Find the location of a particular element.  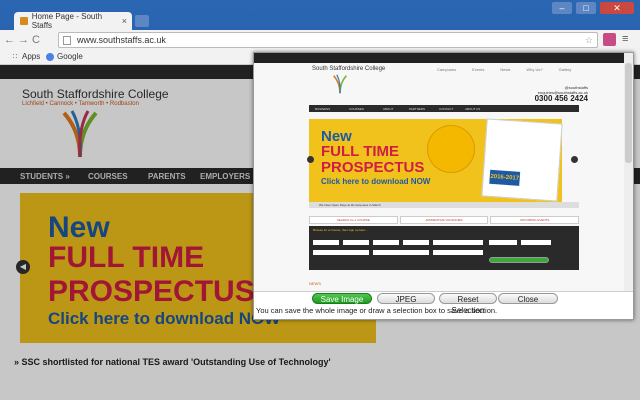

preview-nav-item: CONTACT is located at coordinates (446, 109).